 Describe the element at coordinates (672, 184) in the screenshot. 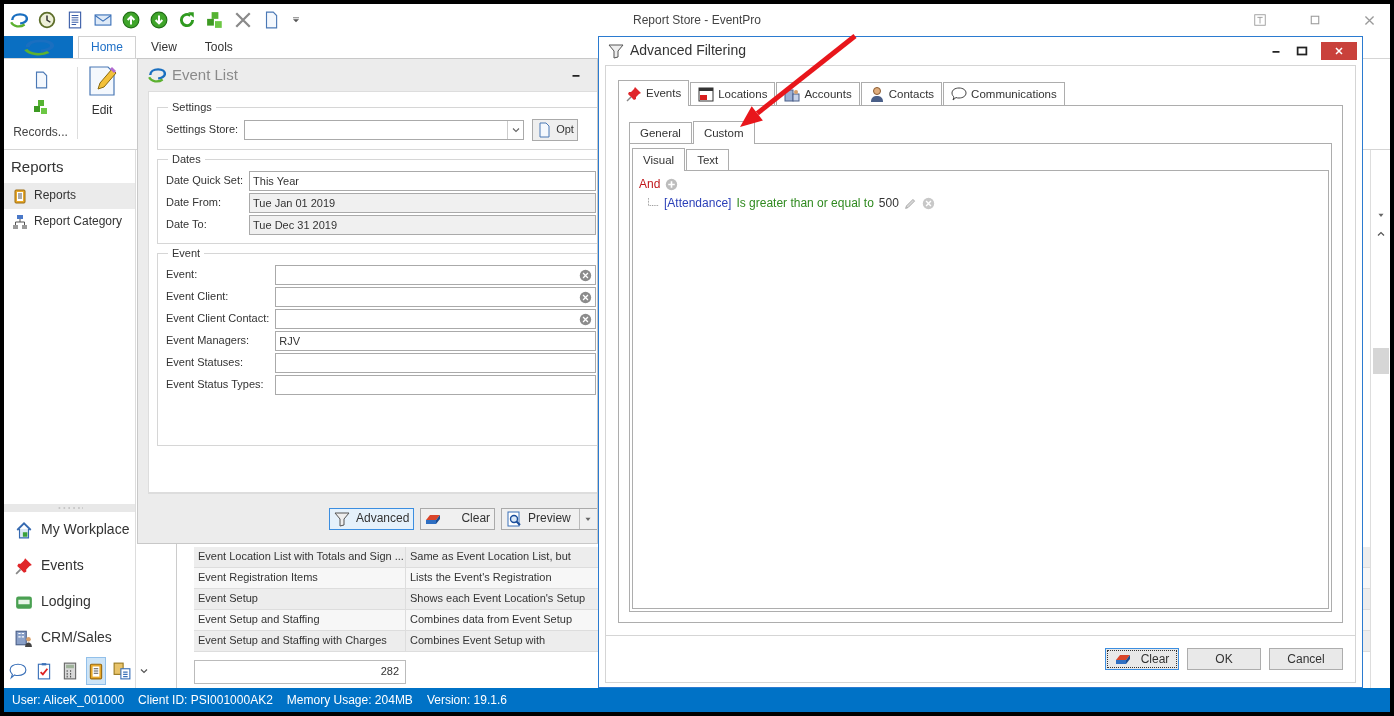

I see `add-icon` at that location.